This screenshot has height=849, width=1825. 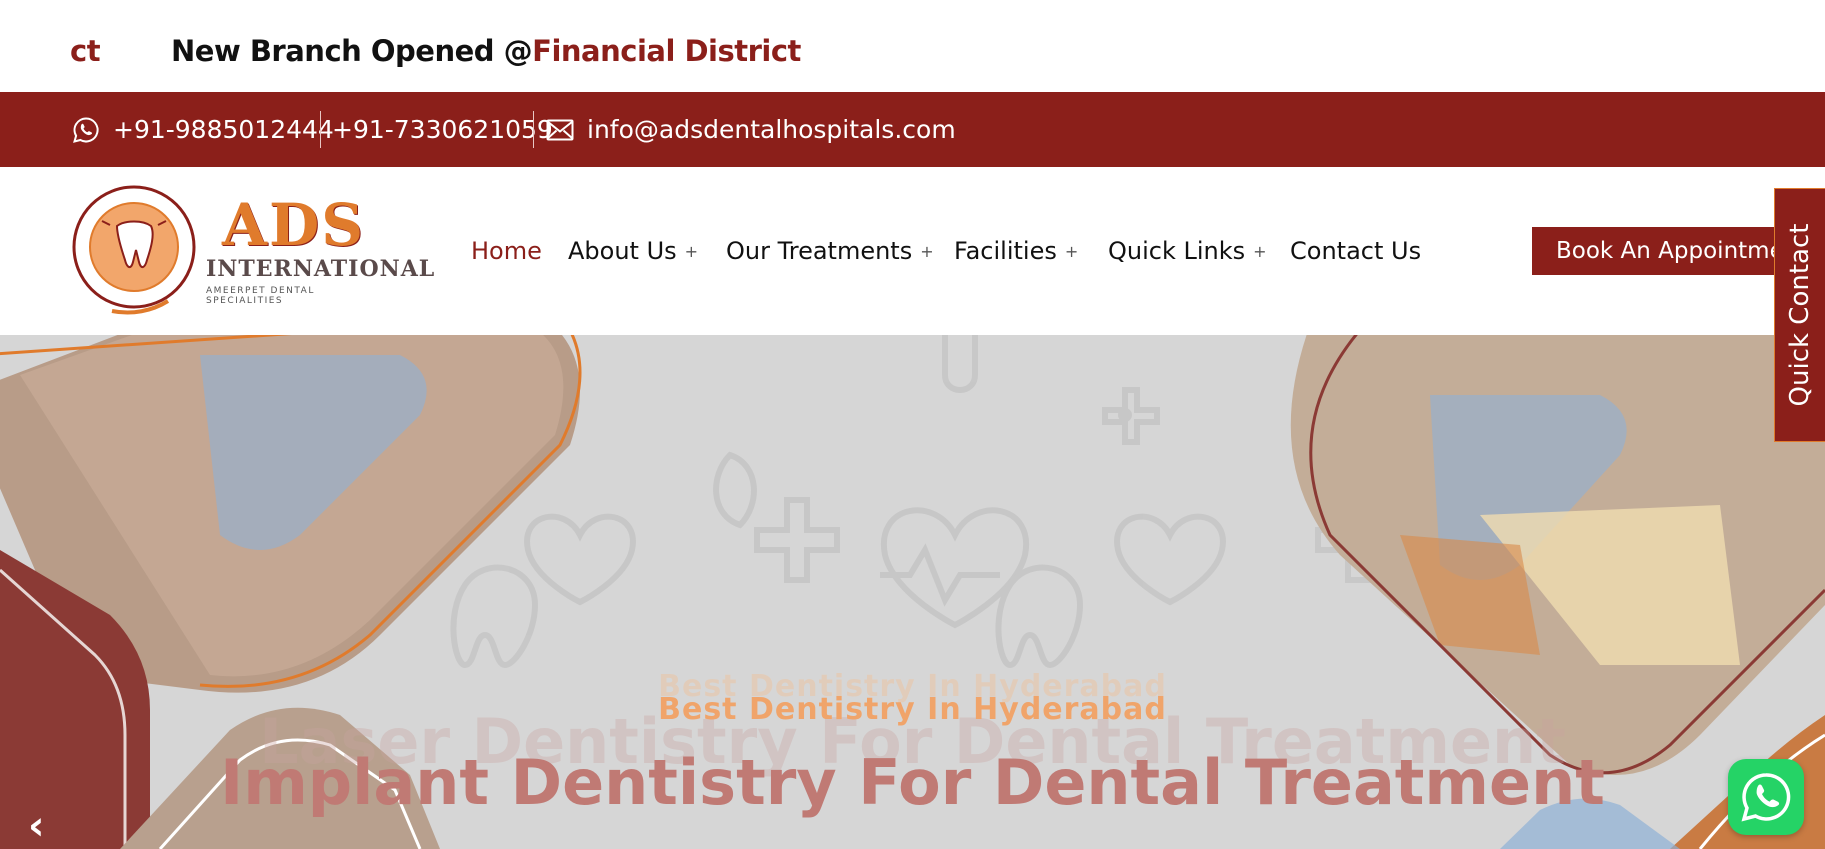 I want to click on book-appointment-button: Book An Appointment, so click(x=1662, y=251).